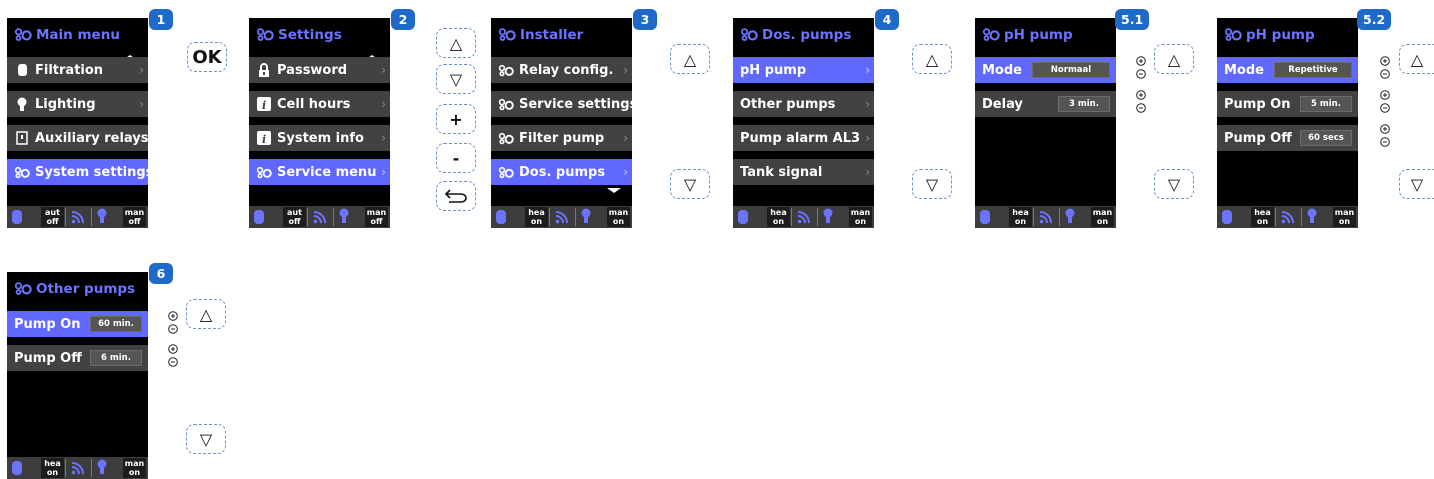 Image resolution: width=1434 pixels, height=479 pixels. Describe the element at coordinates (319, 34) in the screenshot. I see `screen-title: Settings` at that location.